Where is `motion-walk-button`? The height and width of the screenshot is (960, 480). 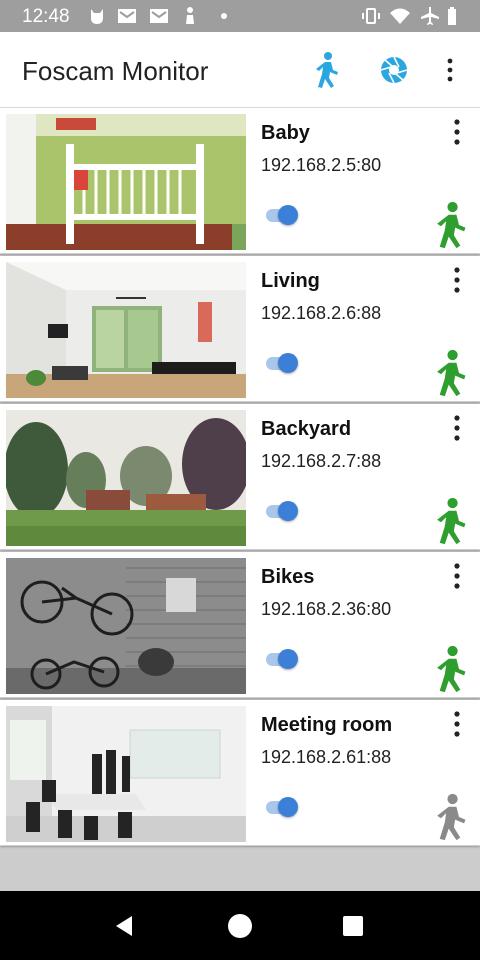 motion-walk-button is located at coordinates (326, 70).